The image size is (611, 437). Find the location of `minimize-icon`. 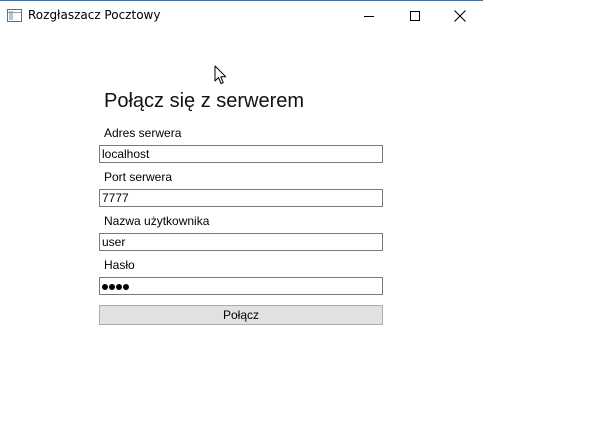

minimize-icon is located at coordinates (369, 16).